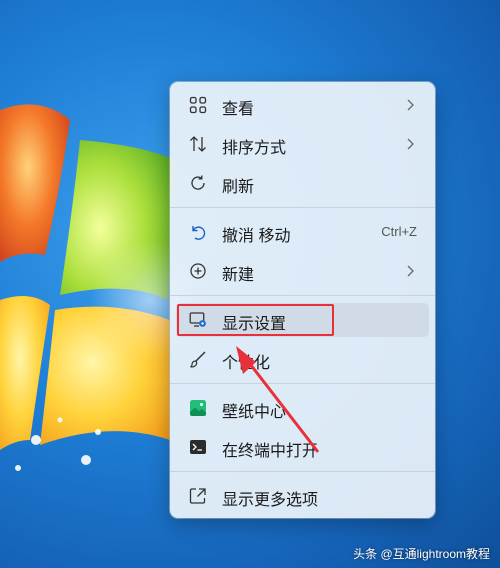 The width and height of the screenshot is (500, 568). Describe the element at coordinates (255, 320) in the screenshot. I see `highlight-box` at that location.